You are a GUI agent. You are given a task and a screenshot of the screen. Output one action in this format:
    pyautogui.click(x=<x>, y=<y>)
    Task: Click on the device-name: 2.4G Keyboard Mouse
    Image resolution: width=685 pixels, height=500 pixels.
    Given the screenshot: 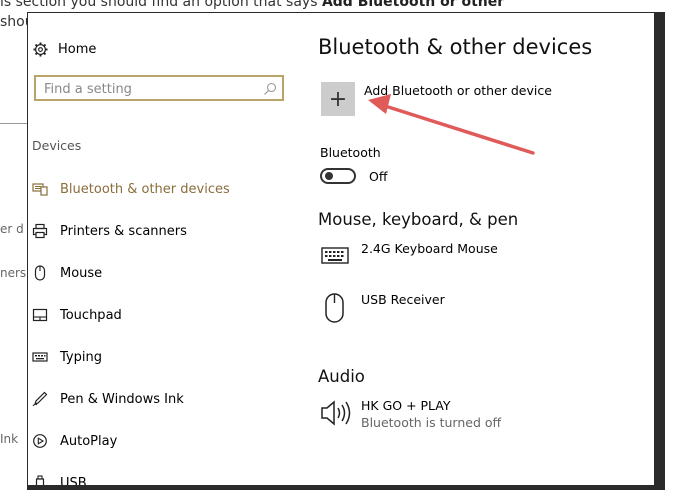 What is the action you would take?
    pyautogui.click(x=429, y=248)
    